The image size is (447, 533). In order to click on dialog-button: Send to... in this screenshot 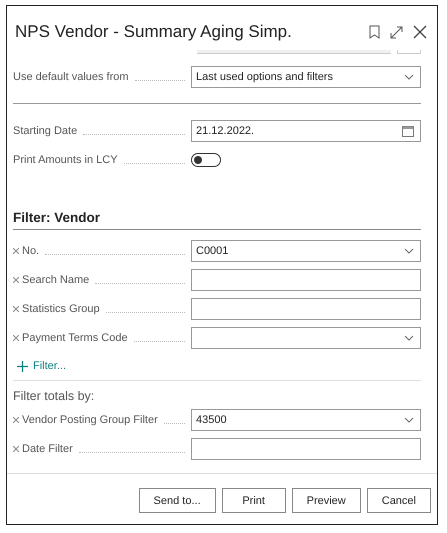, I will do `click(177, 500)`.